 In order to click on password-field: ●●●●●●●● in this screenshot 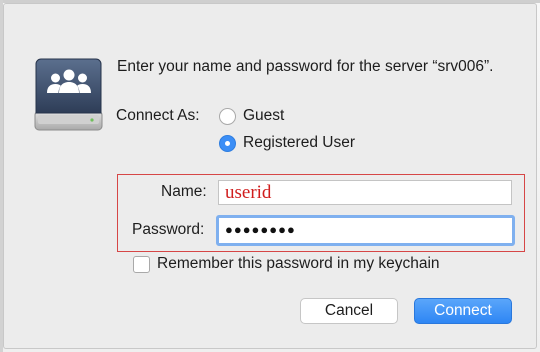, I will do `click(365, 230)`.